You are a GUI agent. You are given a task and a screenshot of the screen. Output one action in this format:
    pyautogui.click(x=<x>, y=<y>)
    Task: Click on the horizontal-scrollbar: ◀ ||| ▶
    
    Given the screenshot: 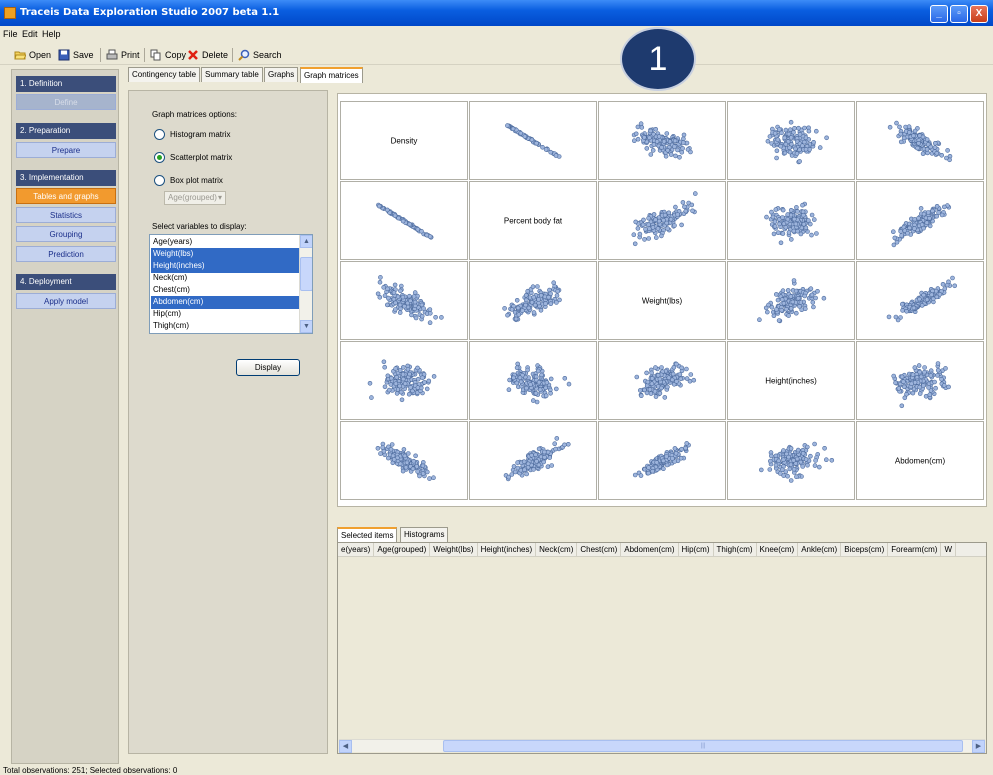 What is the action you would take?
    pyautogui.click(x=662, y=746)
    